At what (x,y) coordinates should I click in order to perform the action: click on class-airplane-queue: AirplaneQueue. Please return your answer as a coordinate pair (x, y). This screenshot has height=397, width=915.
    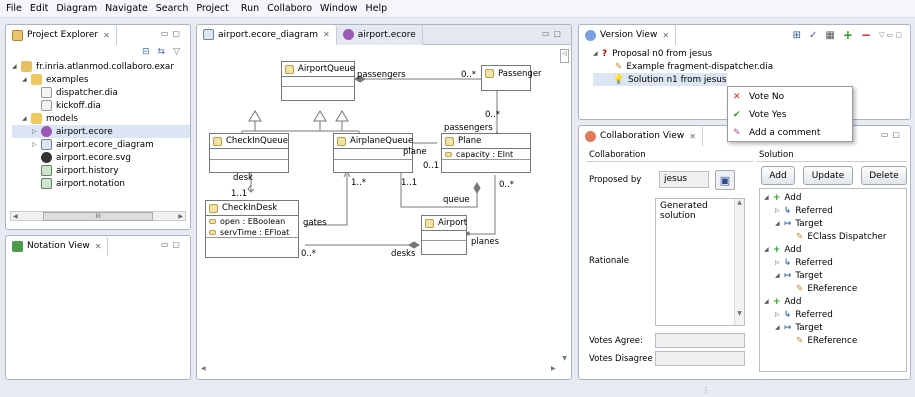
    Looking at the image, I should click on (373, 153).